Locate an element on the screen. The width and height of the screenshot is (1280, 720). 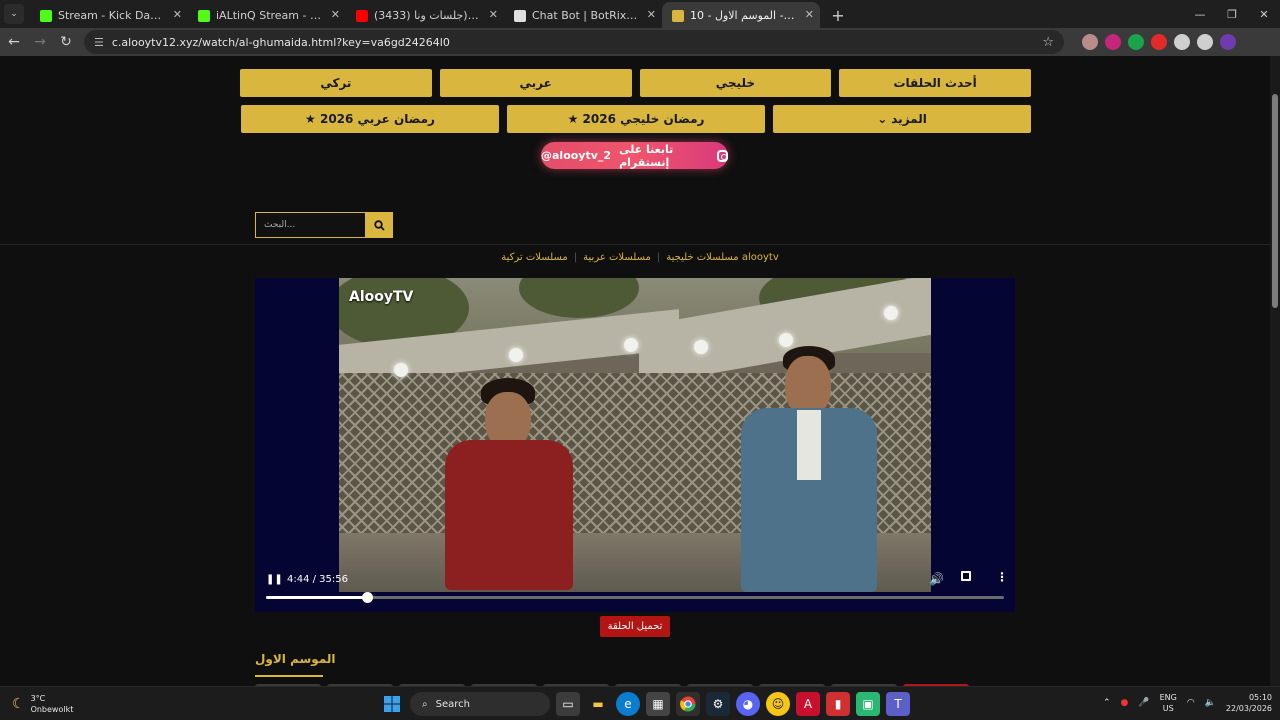
more-options-icon: ⋮ is located at coordinates (1002, 577).